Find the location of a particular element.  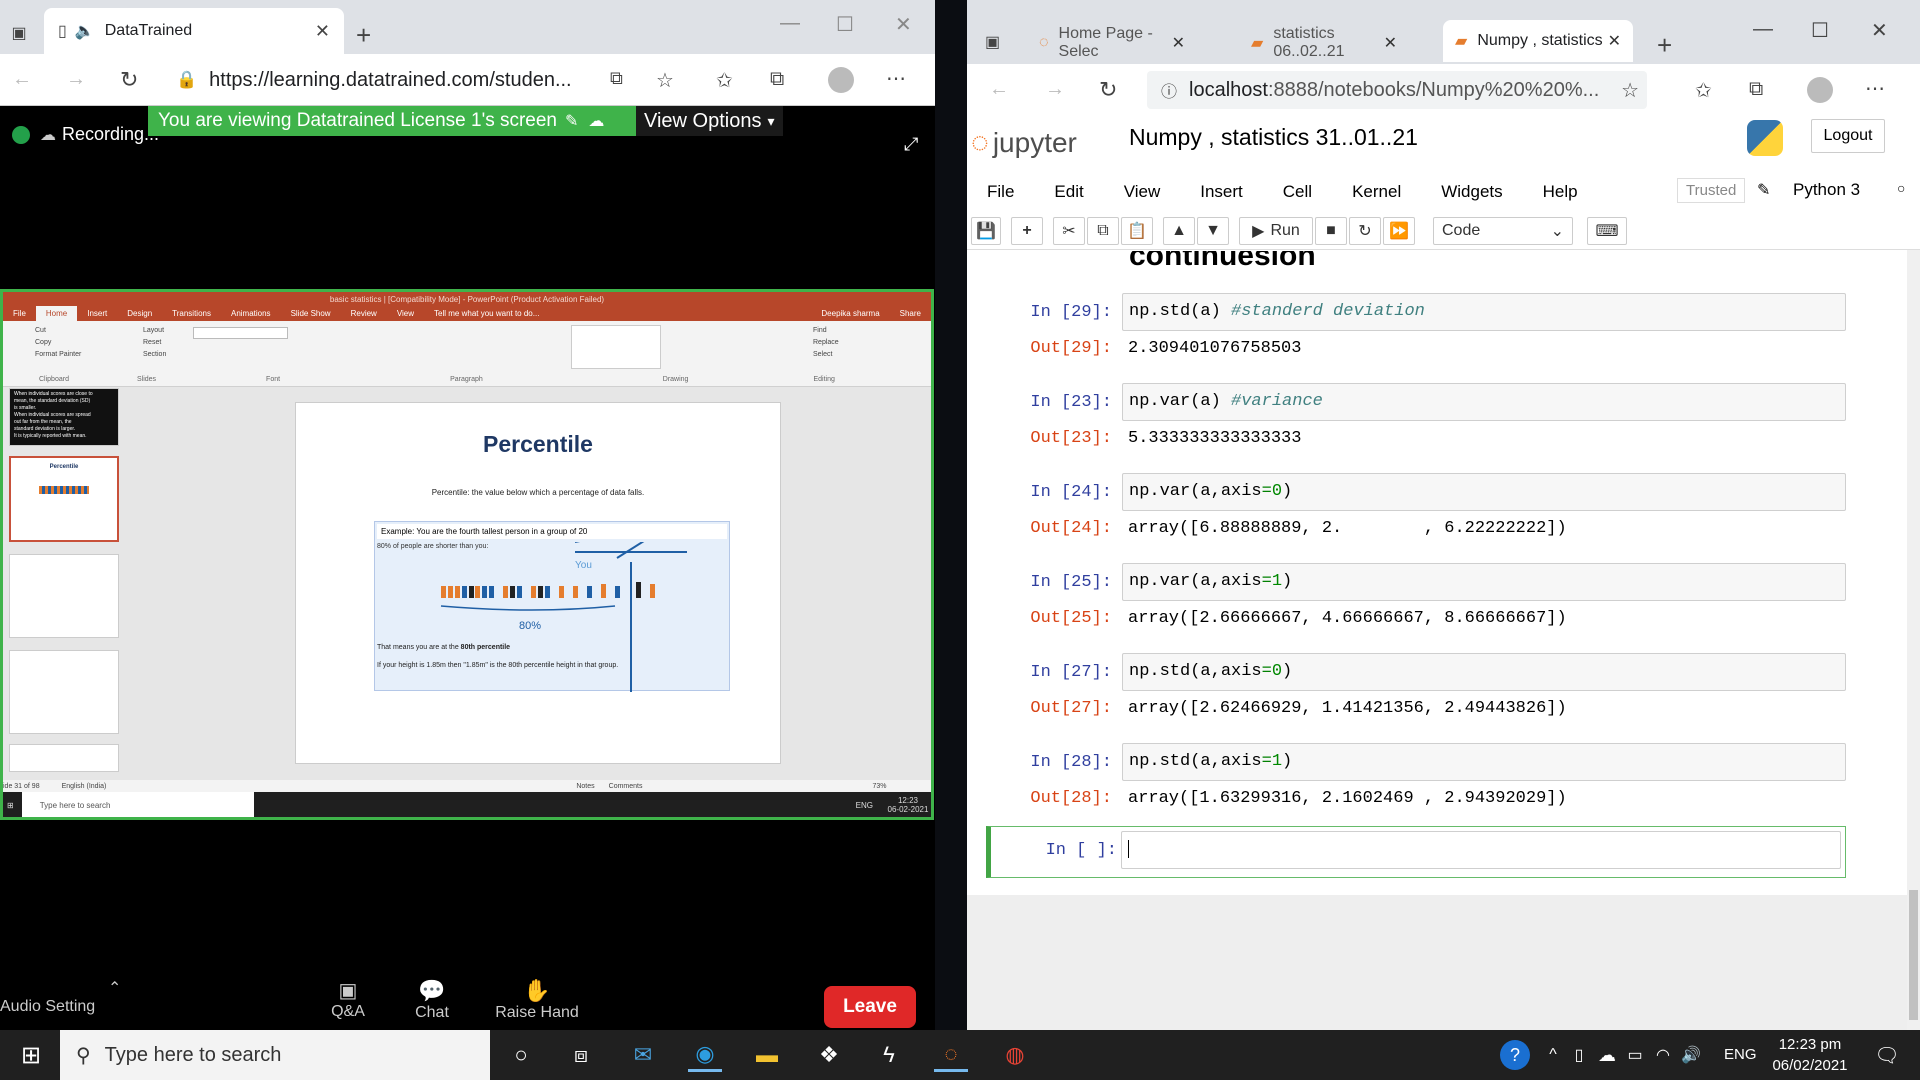

ppt-tab-transitions: Transitions is located at coordinates (191, 313).